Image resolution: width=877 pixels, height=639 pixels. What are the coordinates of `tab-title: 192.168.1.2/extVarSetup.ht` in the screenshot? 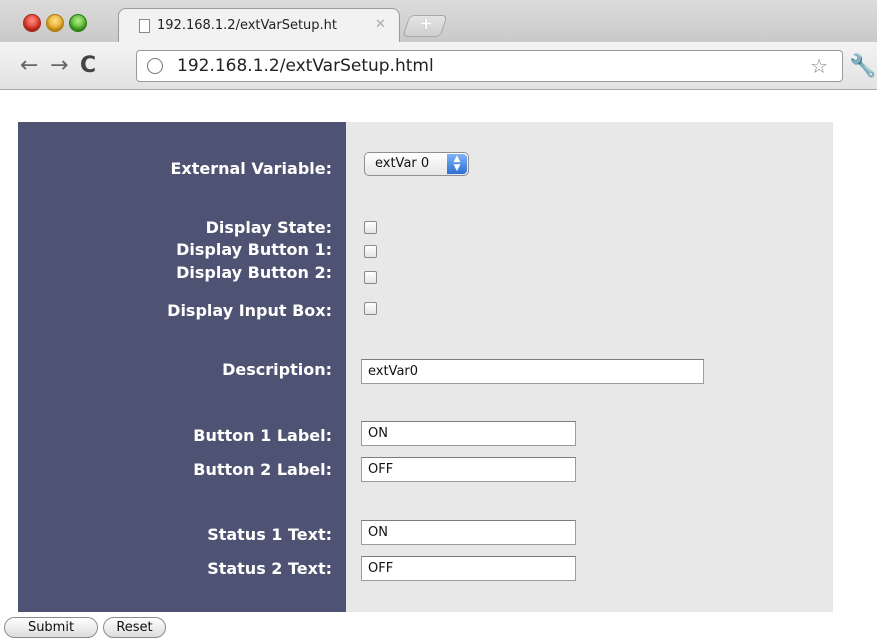 It's located at (247, 25).